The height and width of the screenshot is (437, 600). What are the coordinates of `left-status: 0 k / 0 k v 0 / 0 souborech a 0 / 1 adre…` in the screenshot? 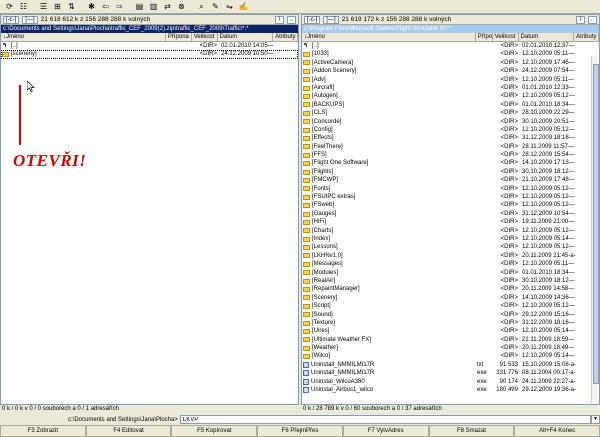 It's located at (149, 409).